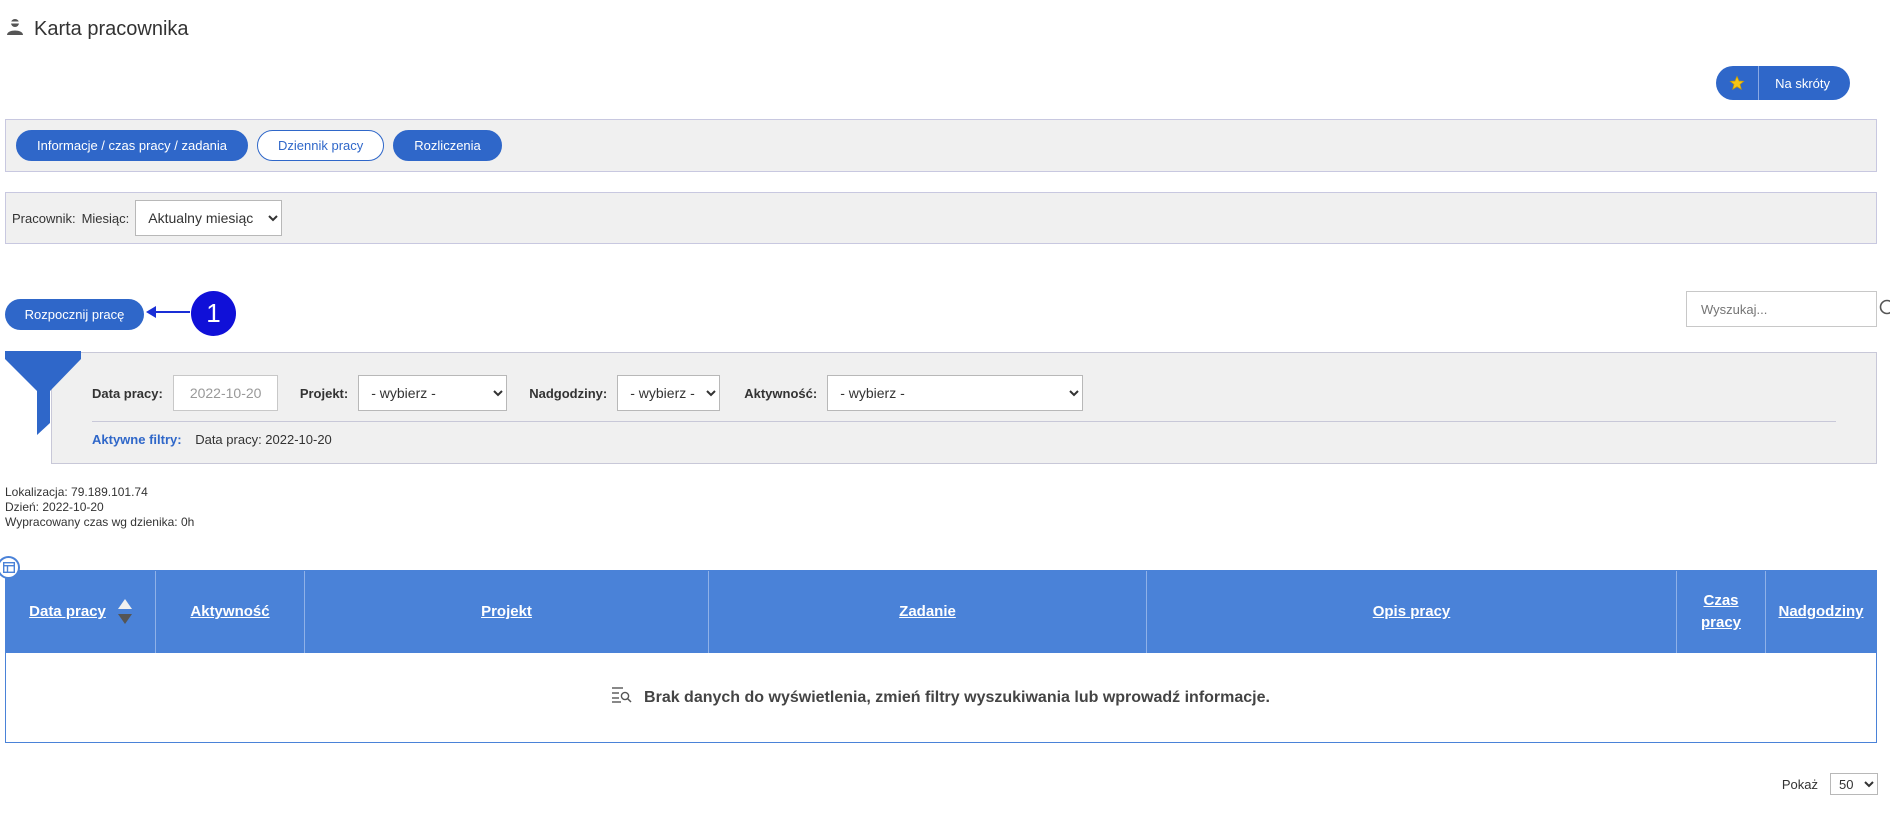 The image size is (1890, 815). I want to click on day-info: Dzień: 2022-10-20, so click(54, 507).